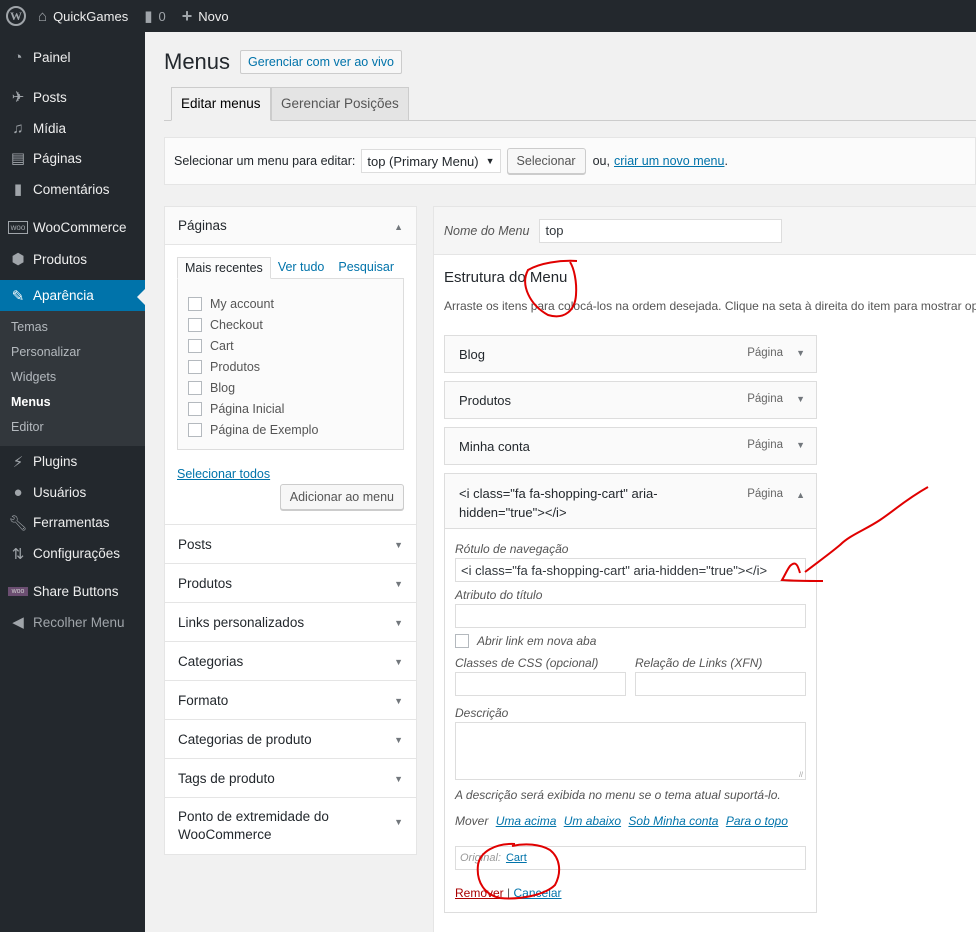 Image resolution: width=976 pixels, height=932 pixels. Describe the element at coordinates (630, 751) in the screenshot. I see `description-textarea` at that location.